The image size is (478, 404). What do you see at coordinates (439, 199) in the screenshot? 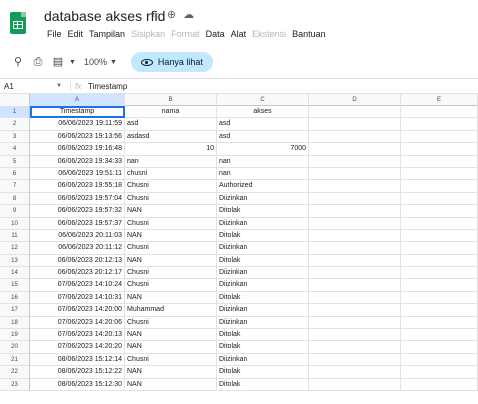
I see `cell-e8` at bounding box center [439, 199].